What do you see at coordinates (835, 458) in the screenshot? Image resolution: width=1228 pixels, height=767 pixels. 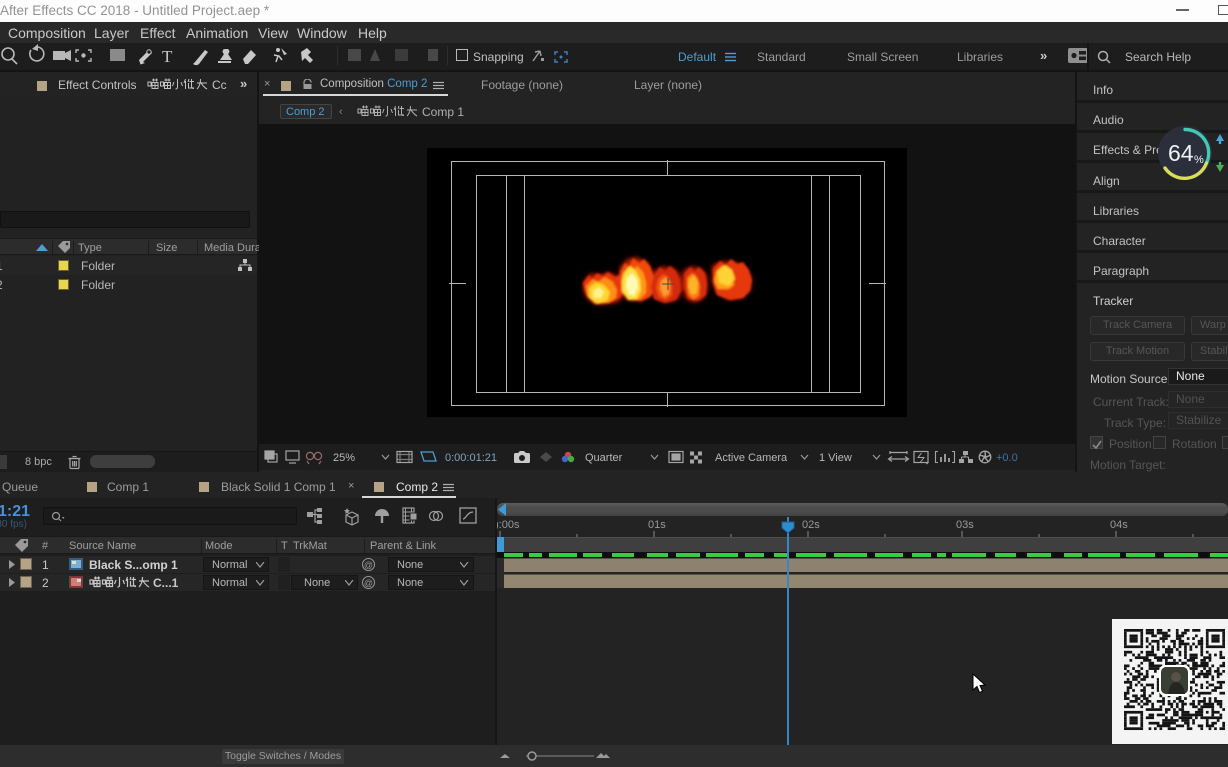 I see `svg-text: 1 View` at bounding box center [835, 458].